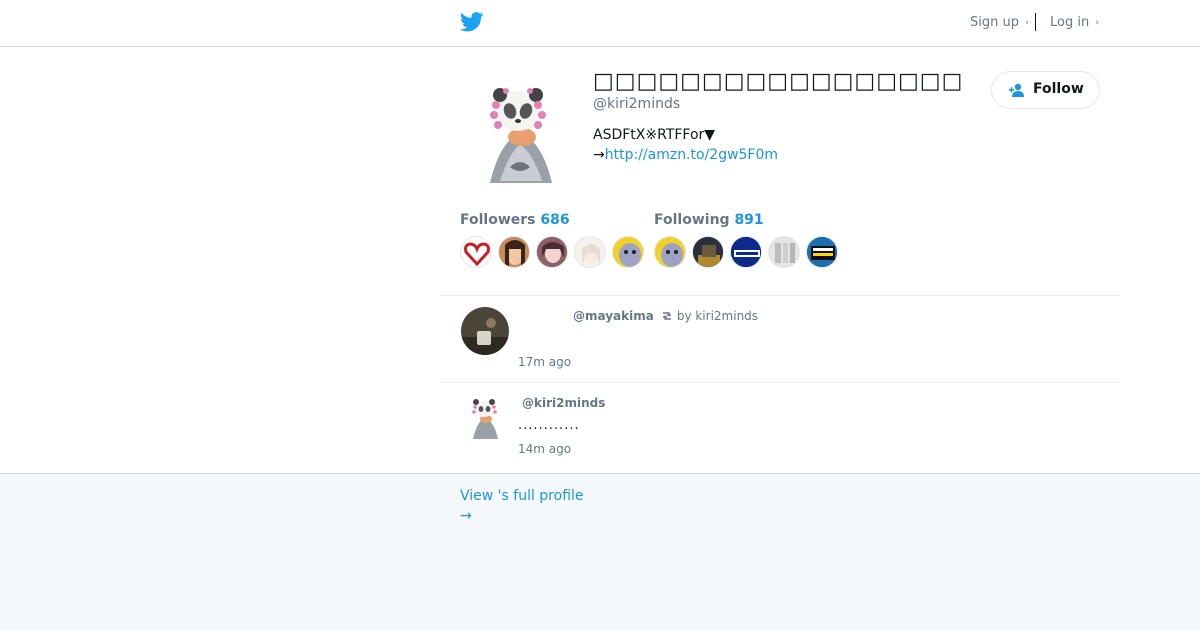  Describe the element at coordinates (544, 362) in the screenshot. I see `tweet-timestamp: 17m ago` at that location.